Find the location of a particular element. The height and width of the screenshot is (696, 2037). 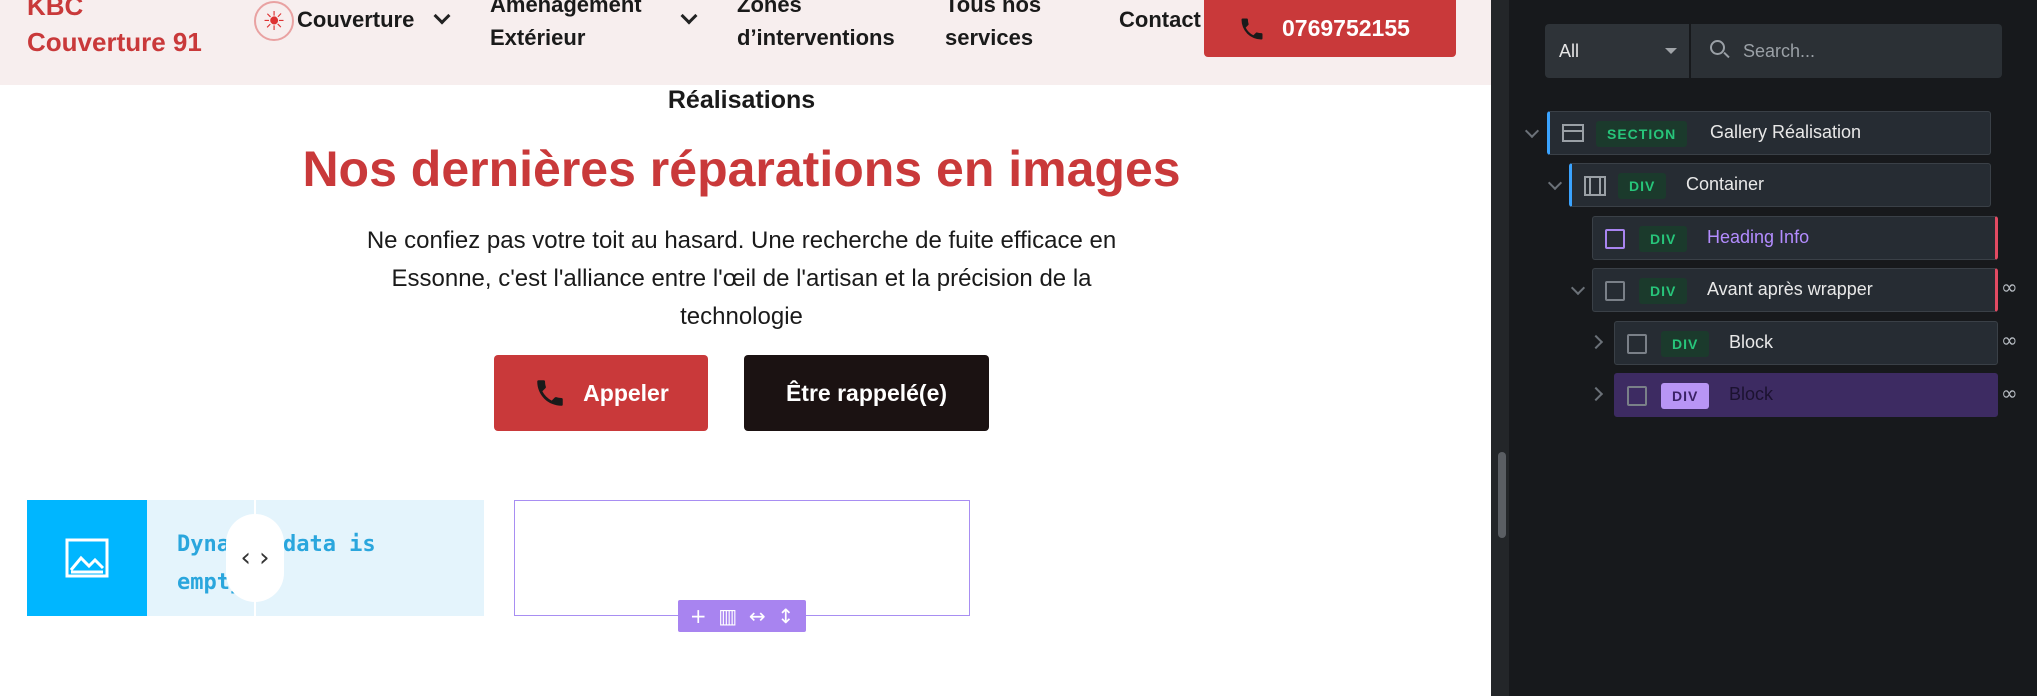

canvas-scrollbar is located at coordinates (1502, 495).